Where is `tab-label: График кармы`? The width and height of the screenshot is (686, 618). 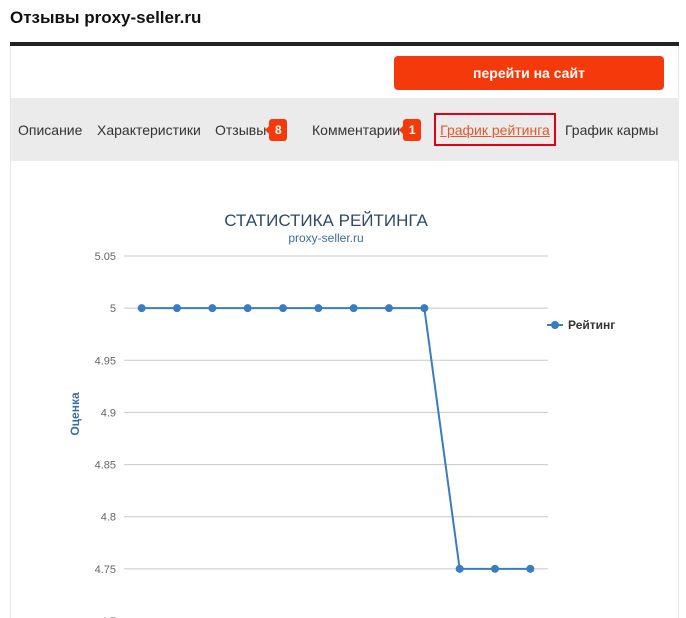 tab-label: График кармы is located at coordinates (612, 129).